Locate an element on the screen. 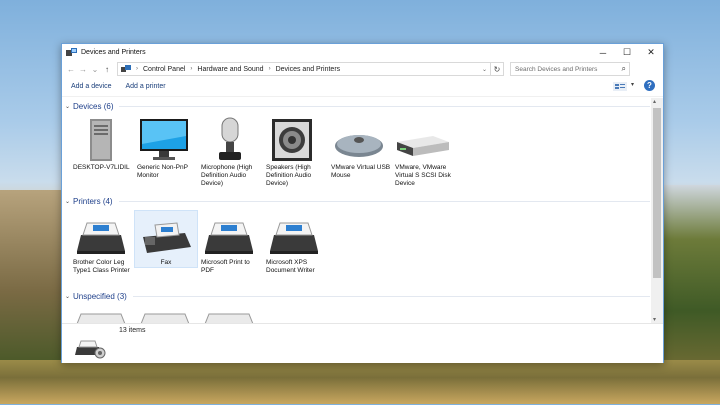 Image resolution: width=720 pixels, height=405 pixels. group-header-devices: ⌄ Devices (6) is located at coordinates (357, 106).